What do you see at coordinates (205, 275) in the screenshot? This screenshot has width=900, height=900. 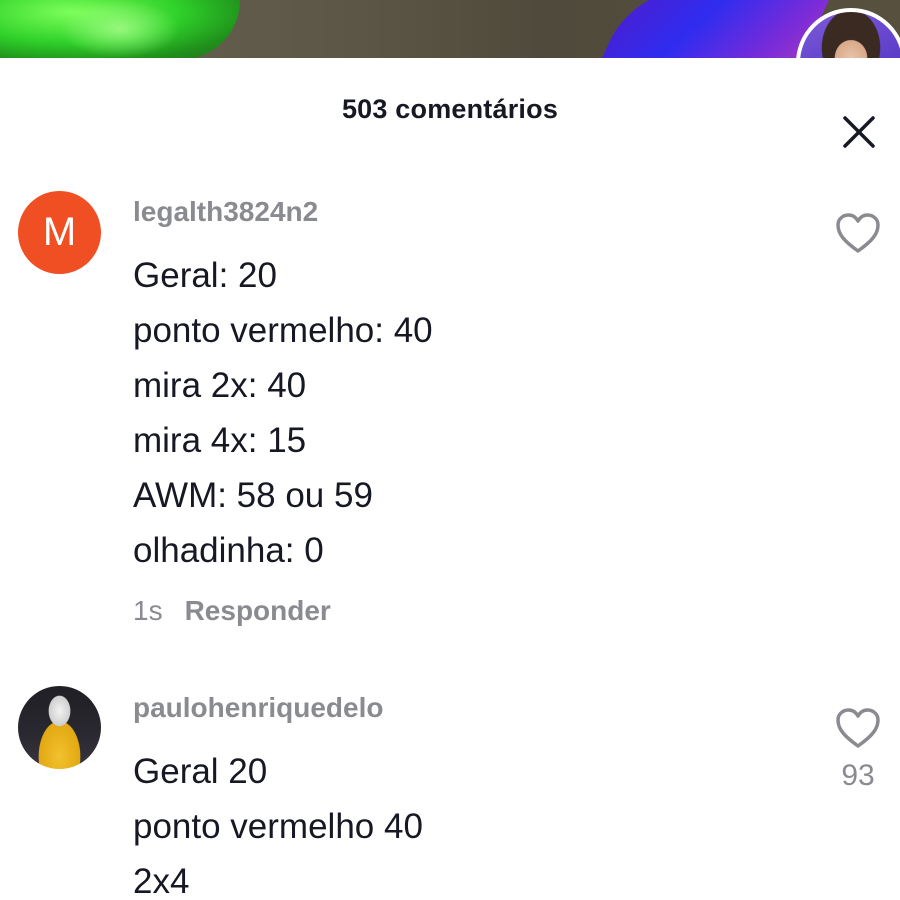 I see `comment-line: Geral: 20` at bounding box center [205, 275].